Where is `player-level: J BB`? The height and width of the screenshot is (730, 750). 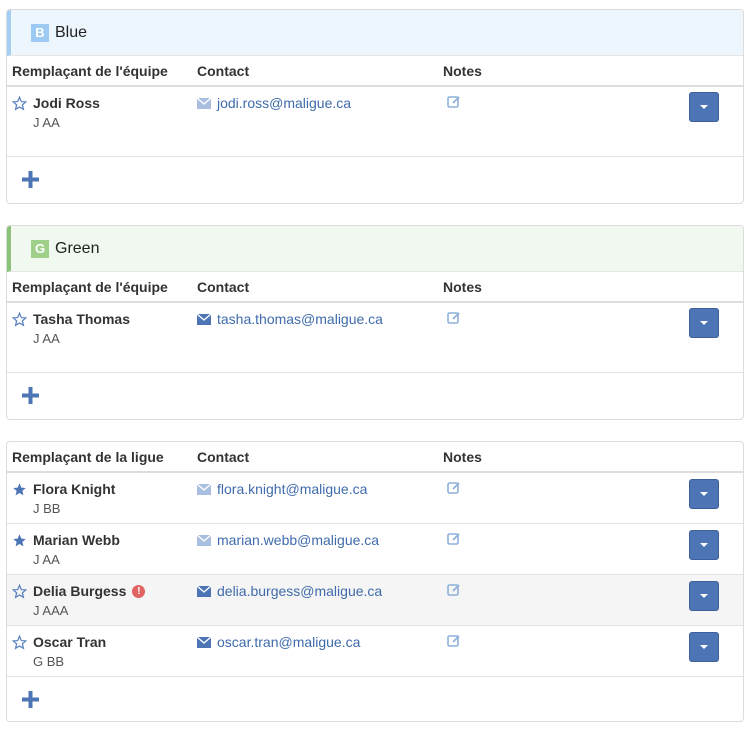 player-level: J BB is located at coordinates (47, 508).